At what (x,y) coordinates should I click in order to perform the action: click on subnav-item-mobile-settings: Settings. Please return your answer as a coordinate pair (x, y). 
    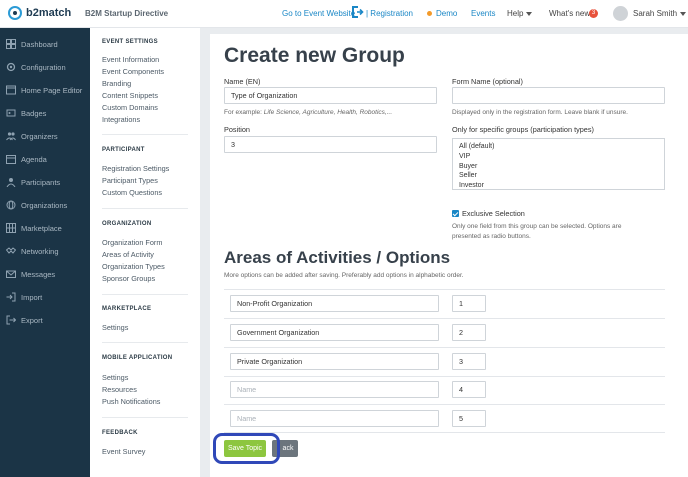
    Looking at the image, I should click on (115, 377).